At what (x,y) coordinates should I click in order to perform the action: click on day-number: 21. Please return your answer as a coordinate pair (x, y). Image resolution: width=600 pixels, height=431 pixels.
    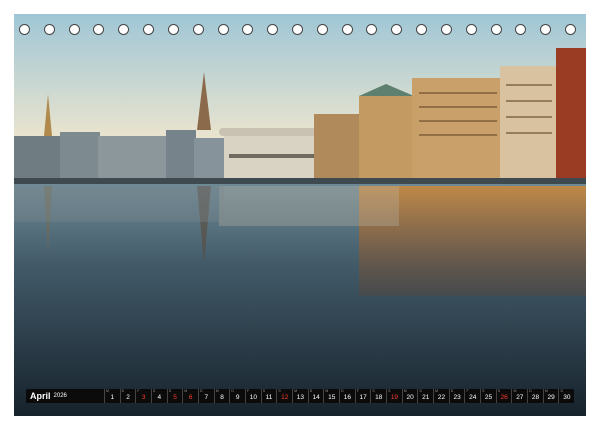
    Looking at the image, I should click on (426, 397).